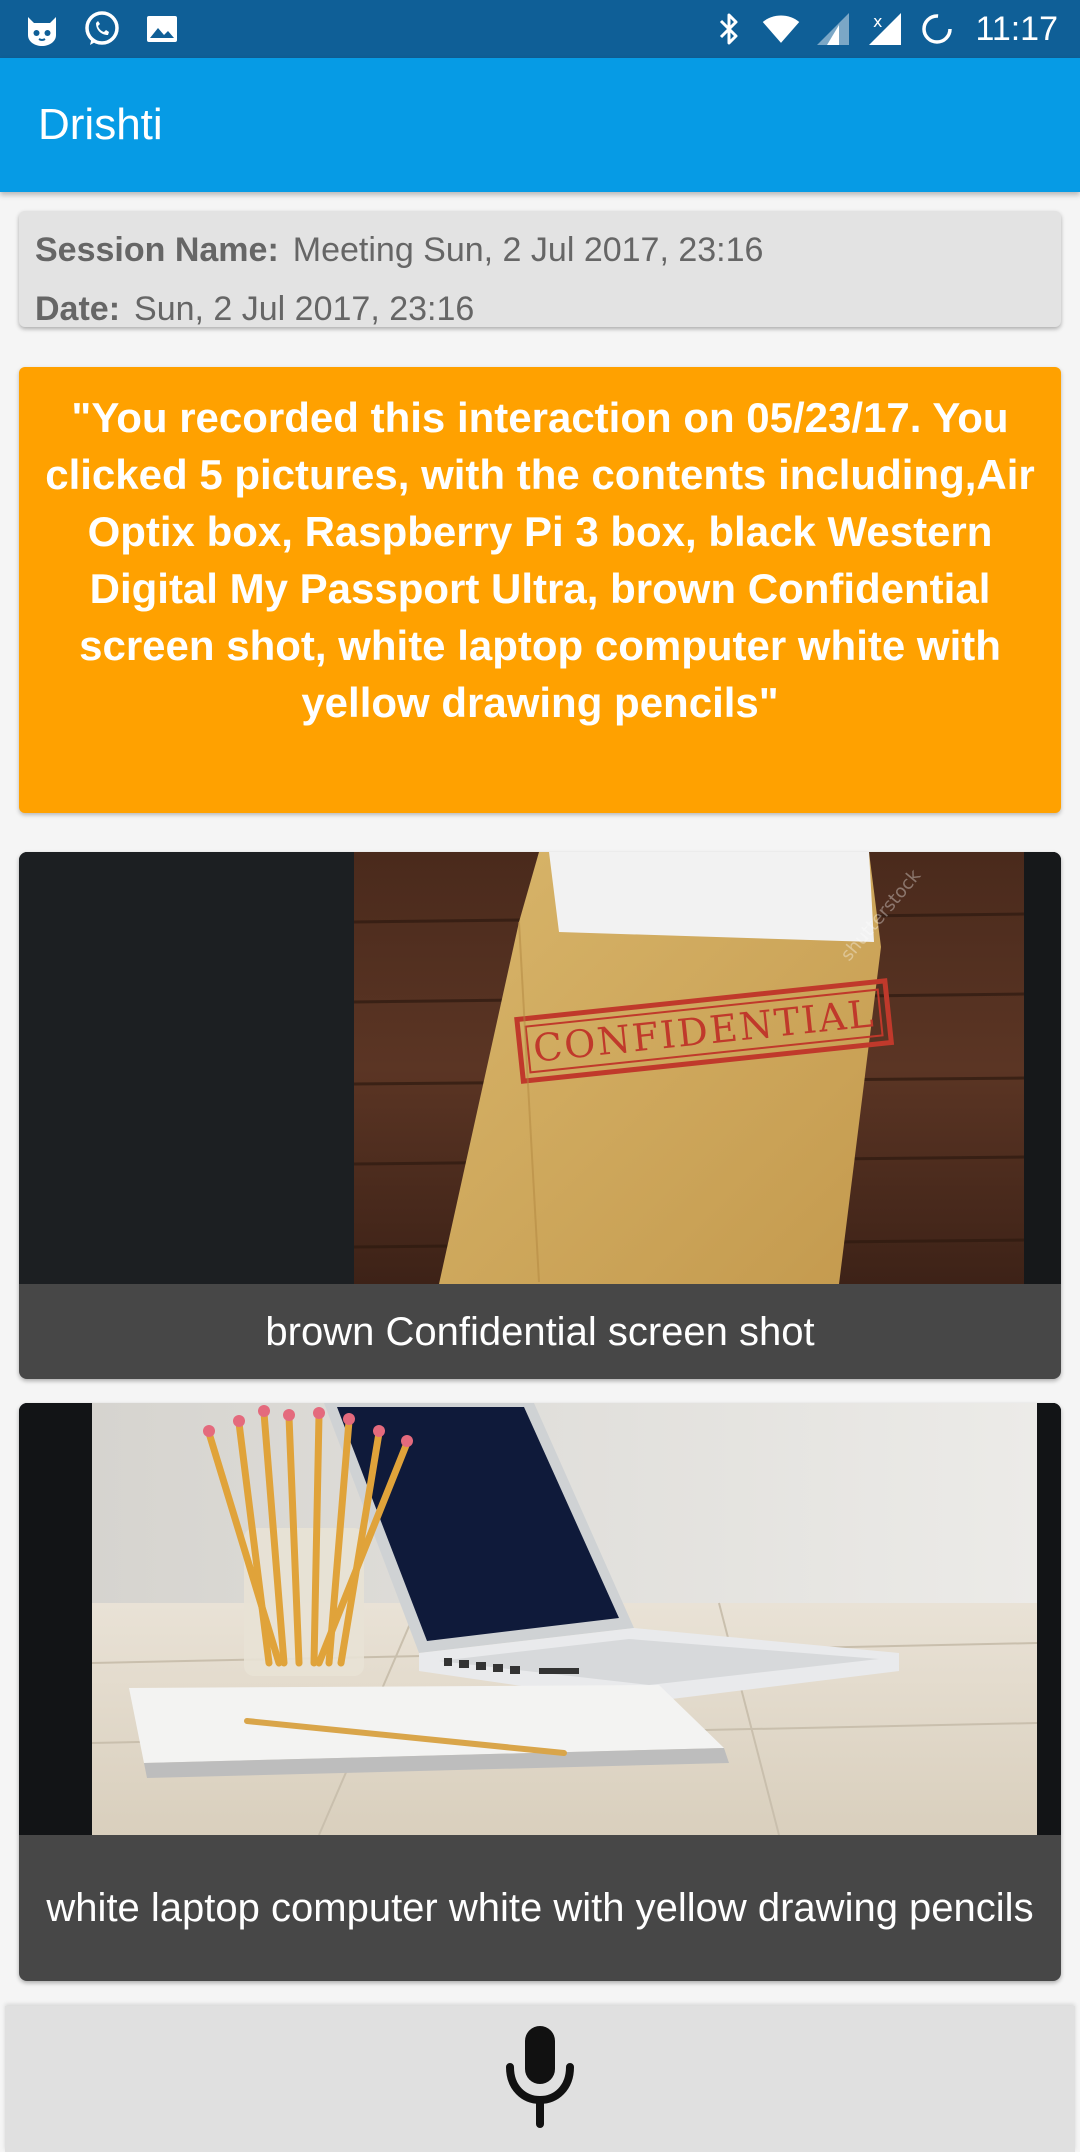 This screenshot has width=1080, height=2152. What do you see at coordinates (100, 124) in the screenshot?
I see `app-title: Drishti` at bounding box center [100, 124].